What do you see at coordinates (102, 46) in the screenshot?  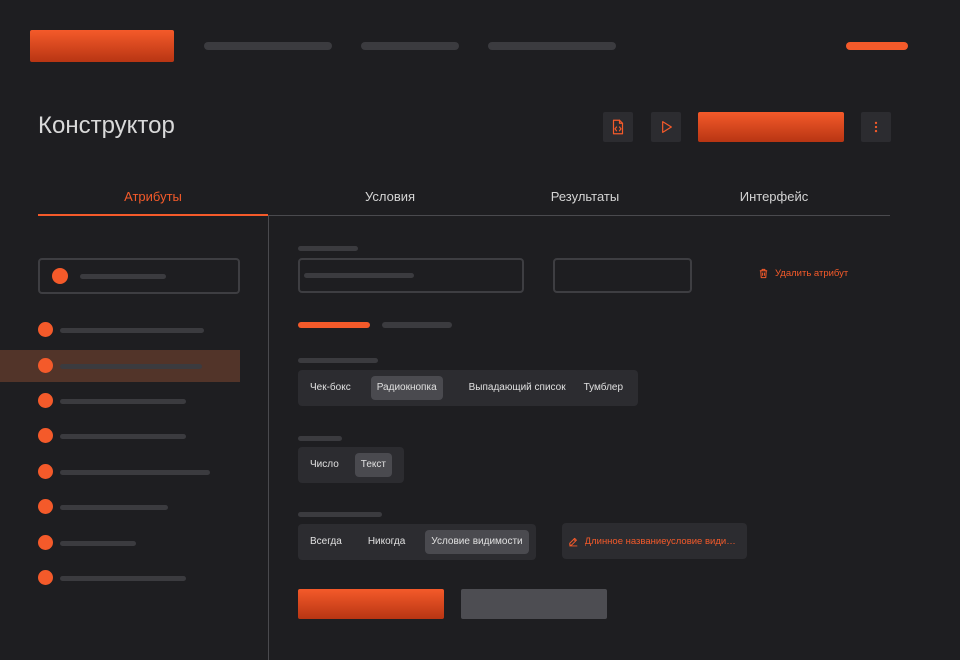 I see `logo` at bounding box center [102, 46].